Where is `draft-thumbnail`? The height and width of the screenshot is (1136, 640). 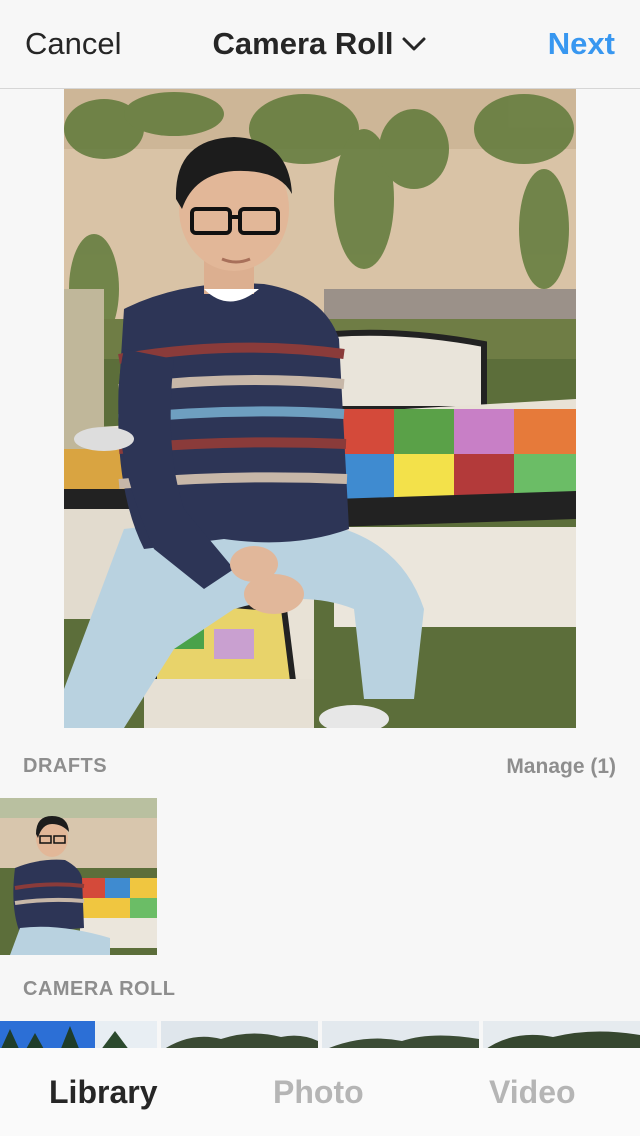 draft-thumbnail is located at coordinates (78, 876).